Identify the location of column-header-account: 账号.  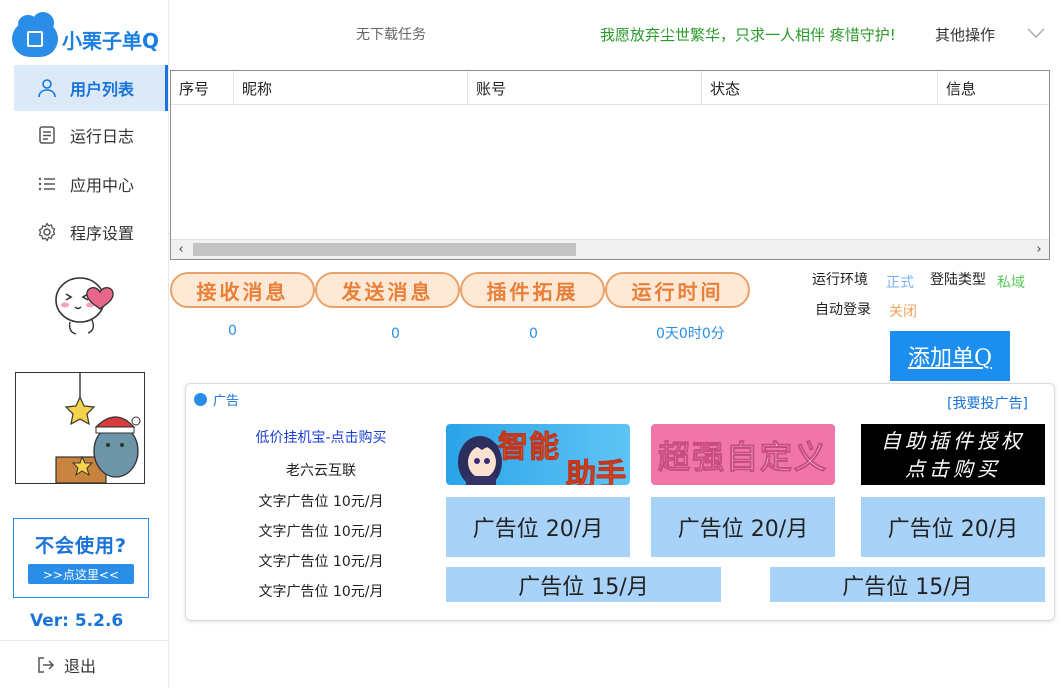
(585, 88).